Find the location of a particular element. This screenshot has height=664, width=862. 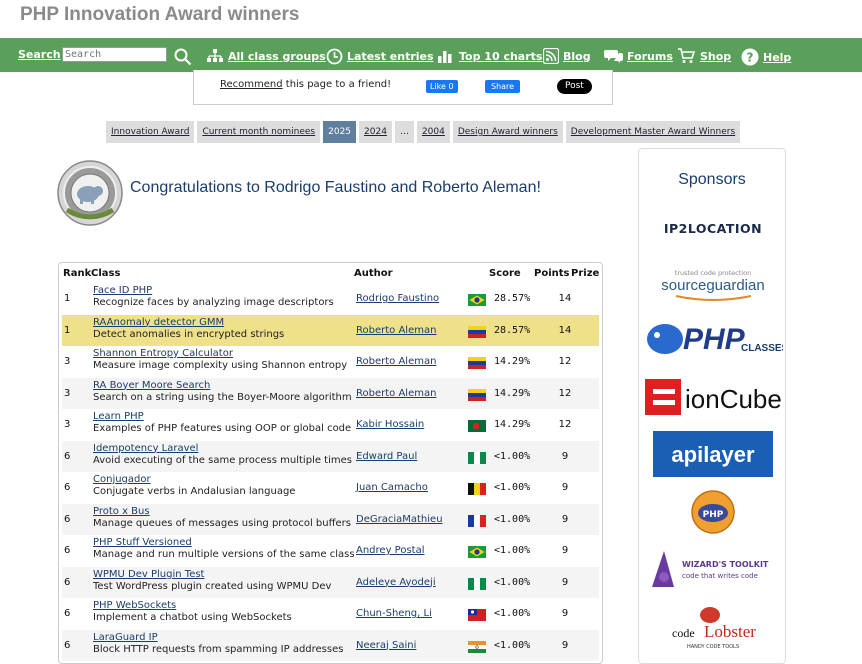

tab-2025: 2025 is located at coordinates (340, 132).